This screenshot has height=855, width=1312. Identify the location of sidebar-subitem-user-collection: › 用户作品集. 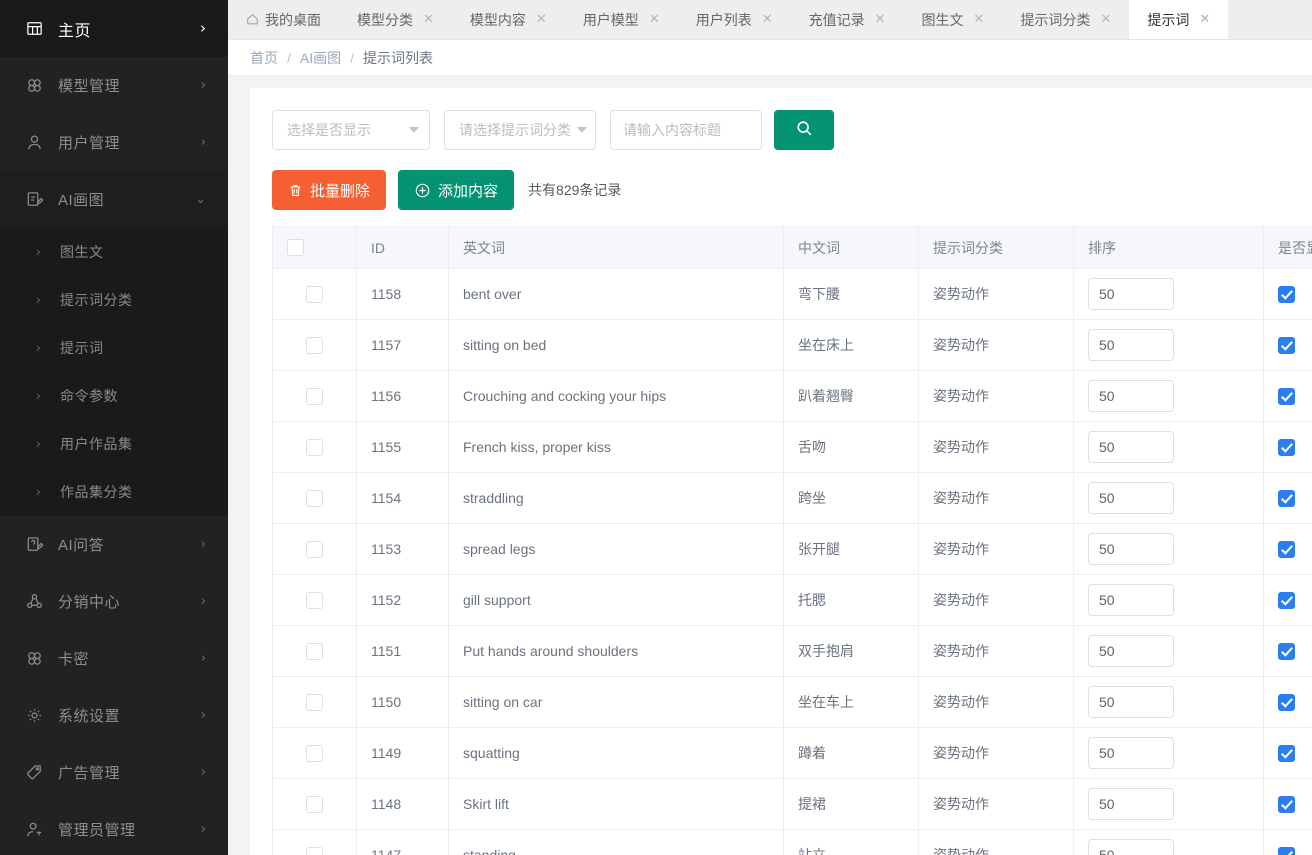
(114, 444).